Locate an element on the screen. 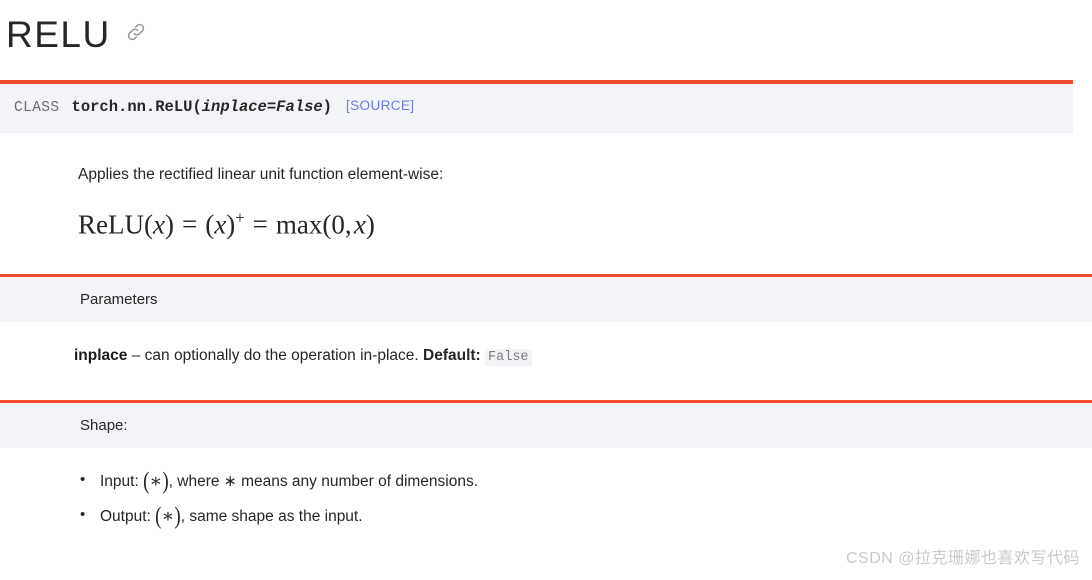 The image size is (1092, 580). class-keyword-label: CLASS is located at coordinates (37, 108).